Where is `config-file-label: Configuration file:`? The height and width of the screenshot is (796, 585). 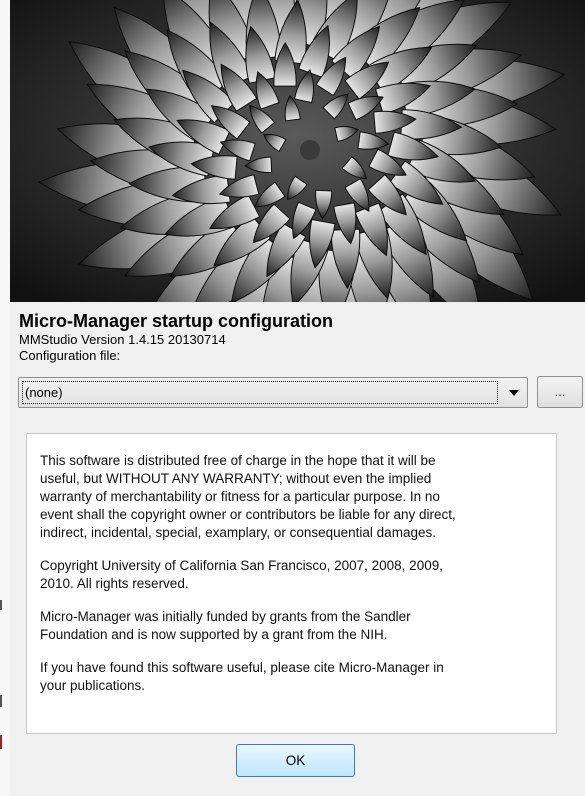 config-file-label: Configuration file: is located at coordinates (70, 355).